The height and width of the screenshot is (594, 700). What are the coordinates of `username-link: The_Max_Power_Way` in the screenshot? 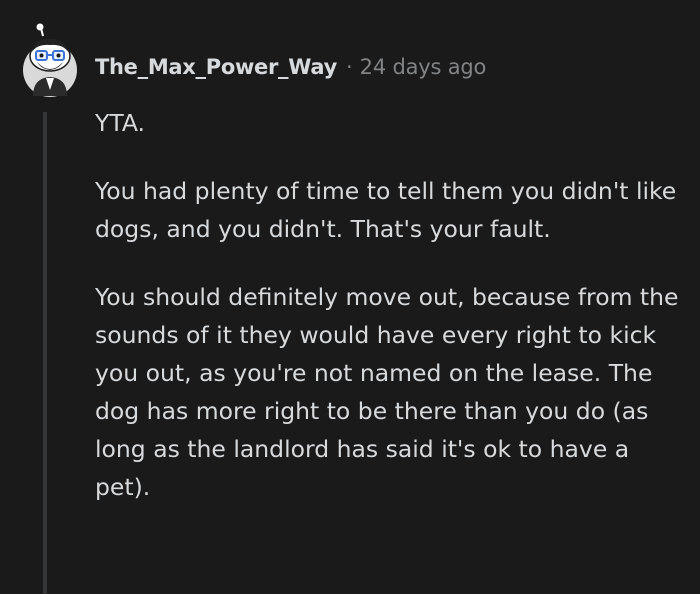 It's located at (216, 67).